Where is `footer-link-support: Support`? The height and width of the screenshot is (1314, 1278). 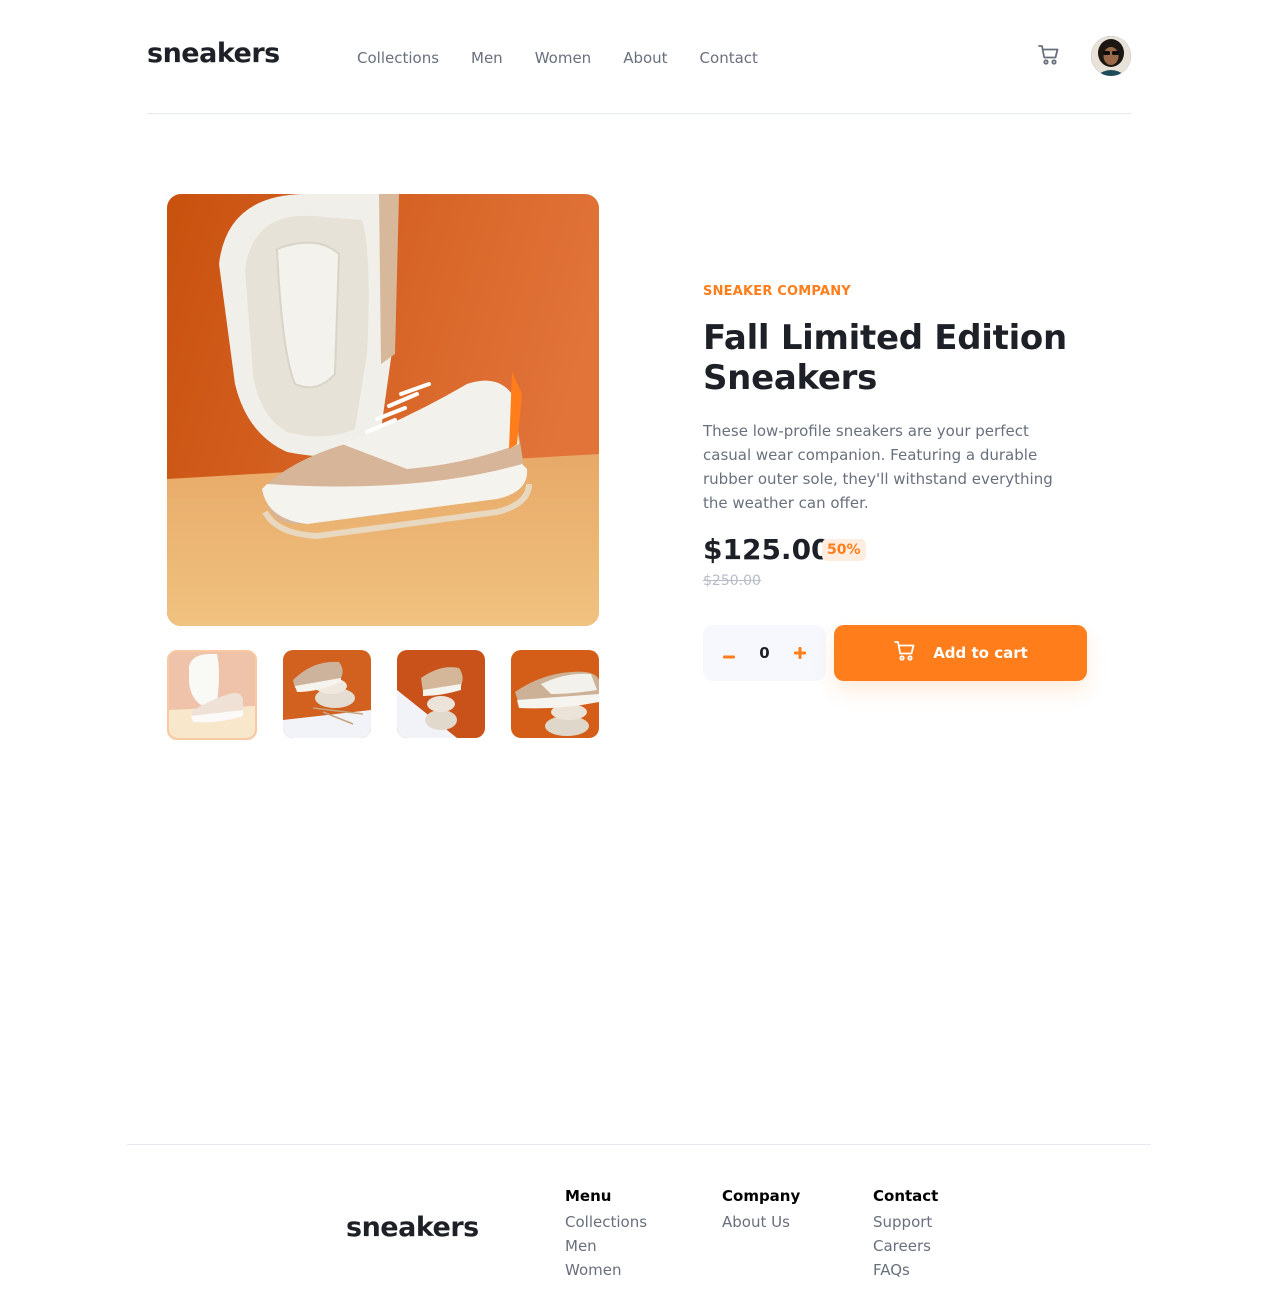 footer-link-support: Support is located at coordinates (905, 1222).